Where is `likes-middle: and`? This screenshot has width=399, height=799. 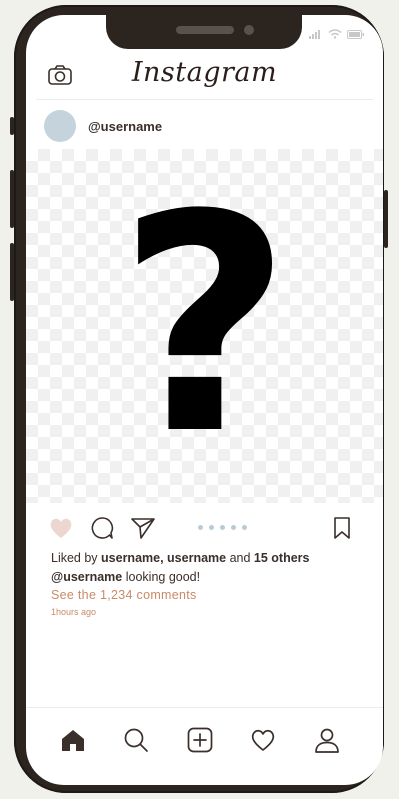
likes-middle: and is located at coordinates (240, 558).